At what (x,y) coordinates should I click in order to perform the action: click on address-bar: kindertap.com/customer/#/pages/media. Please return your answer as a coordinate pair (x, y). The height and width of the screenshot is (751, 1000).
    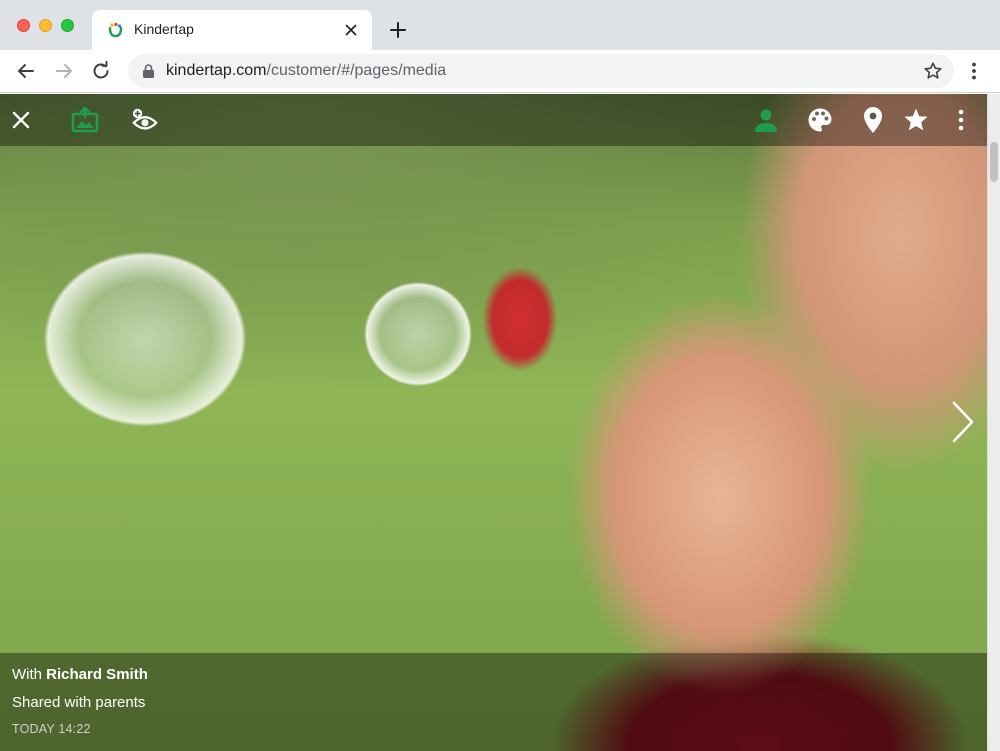
    Looking at the image, I should click on (541, 71).